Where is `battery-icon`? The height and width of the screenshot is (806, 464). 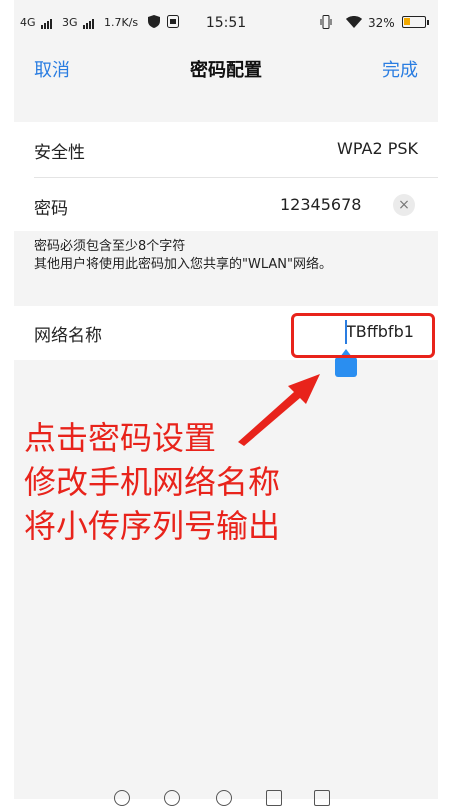 battery-icon is located at coordinates (415, 22).